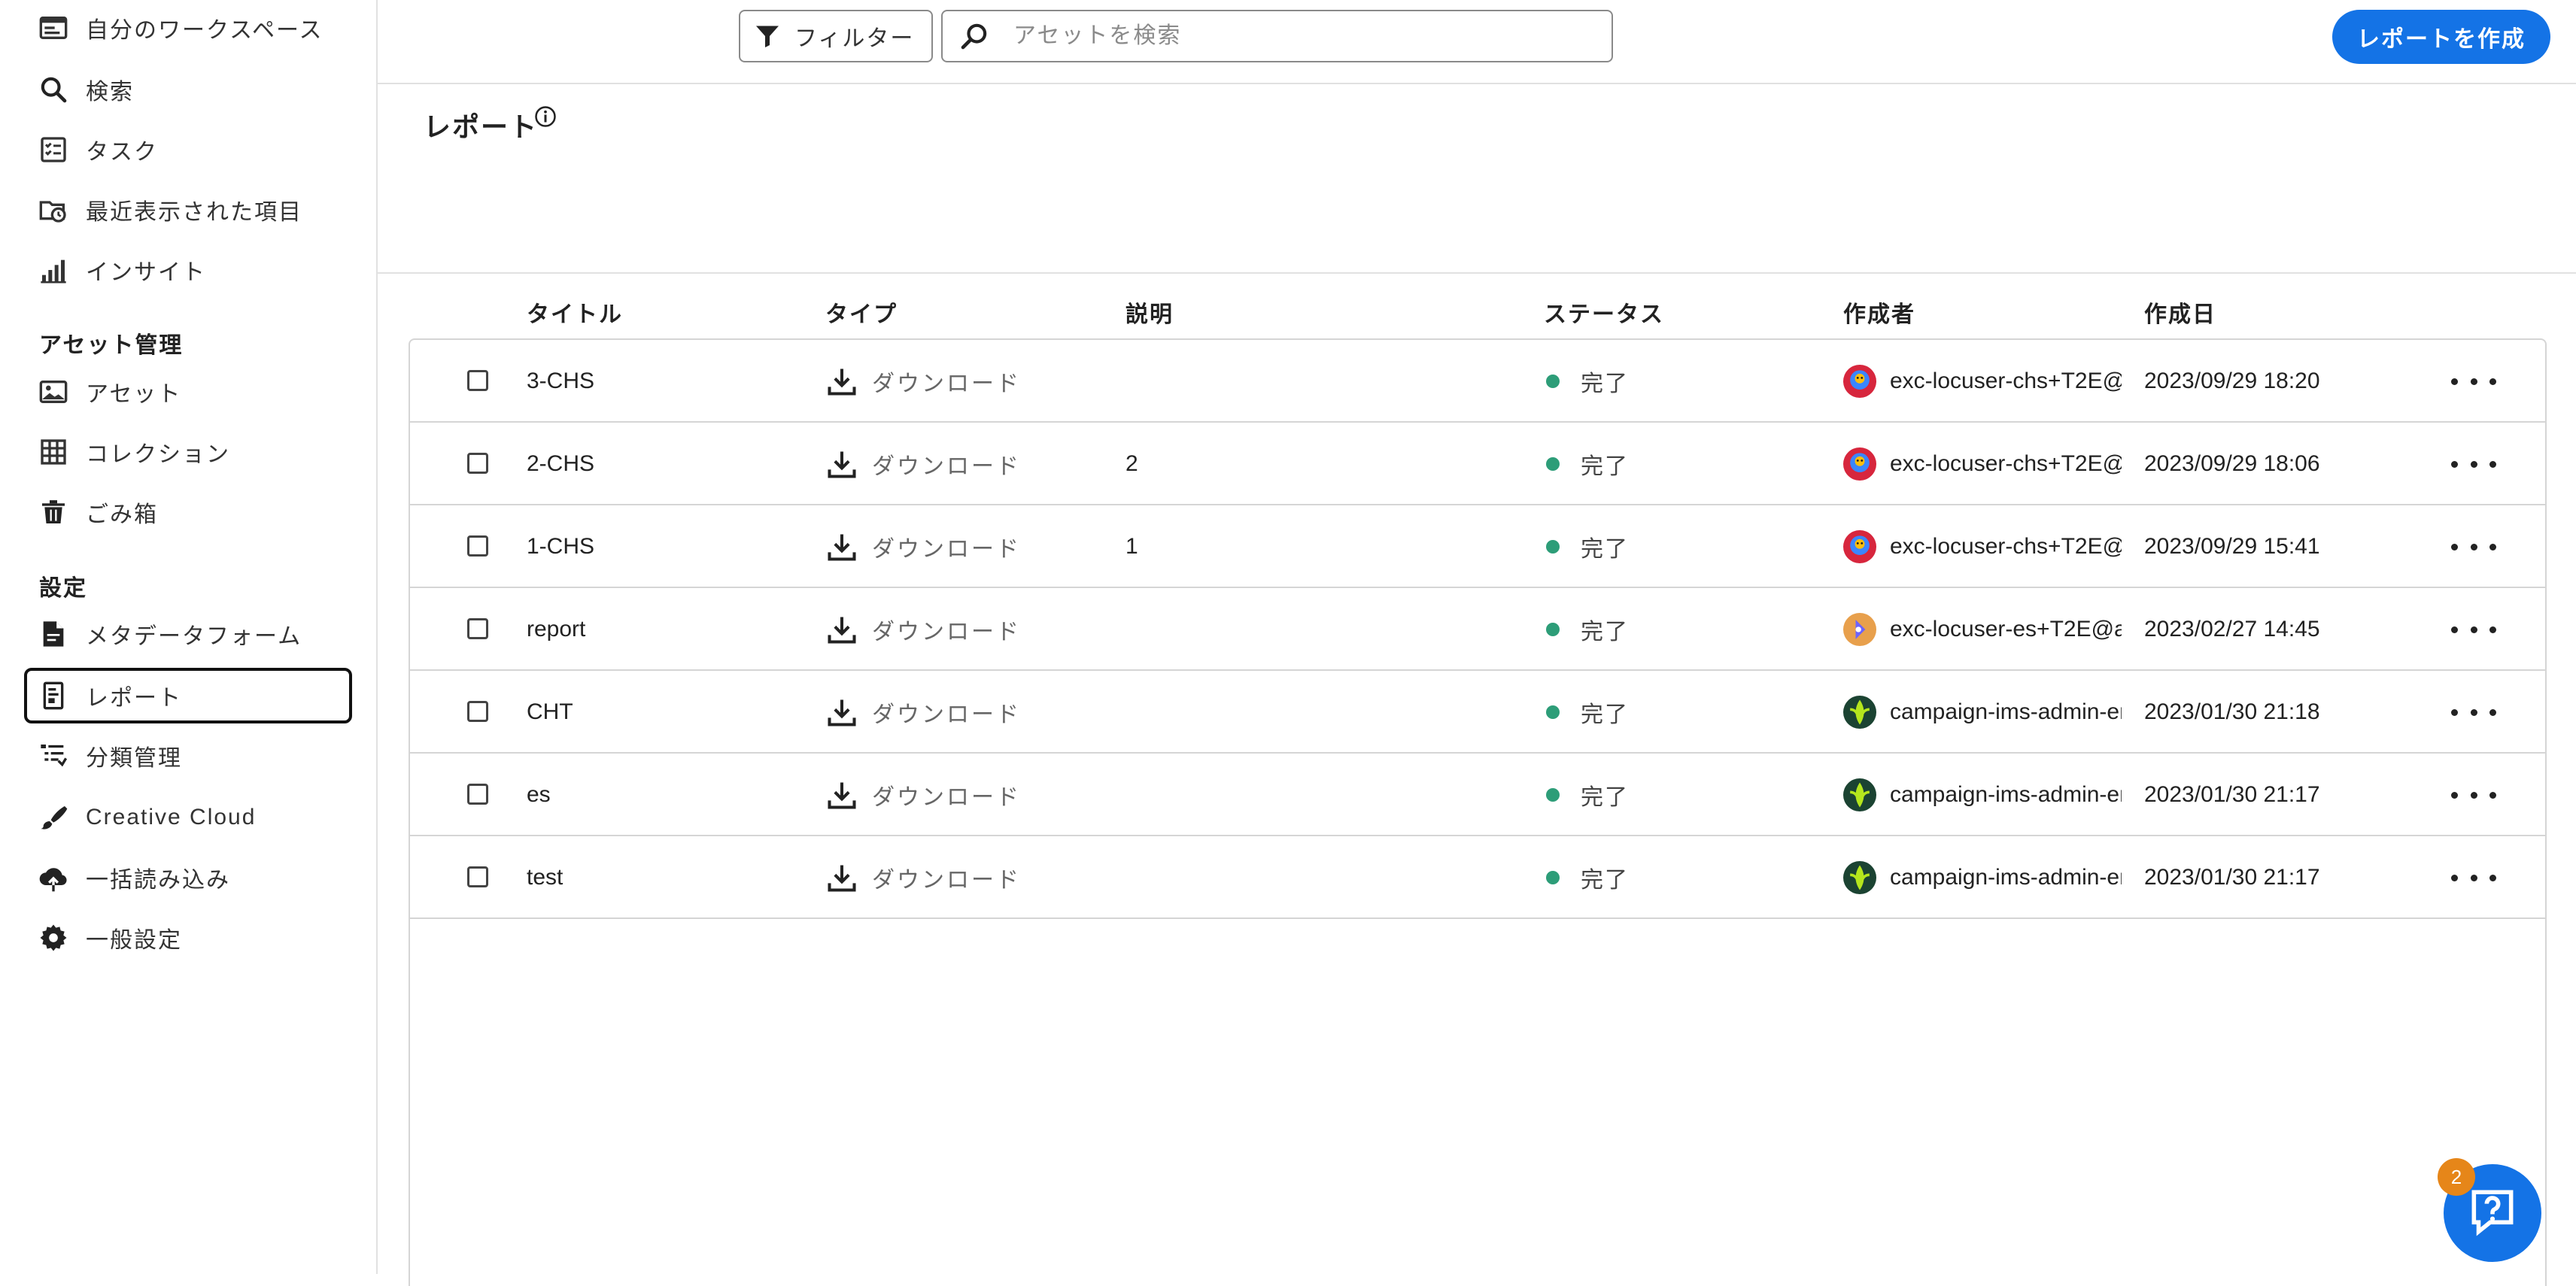 This screenshot has height=1286, width=2576. I want to click on sidebar-item-assets: アセット, so click(188, 392).